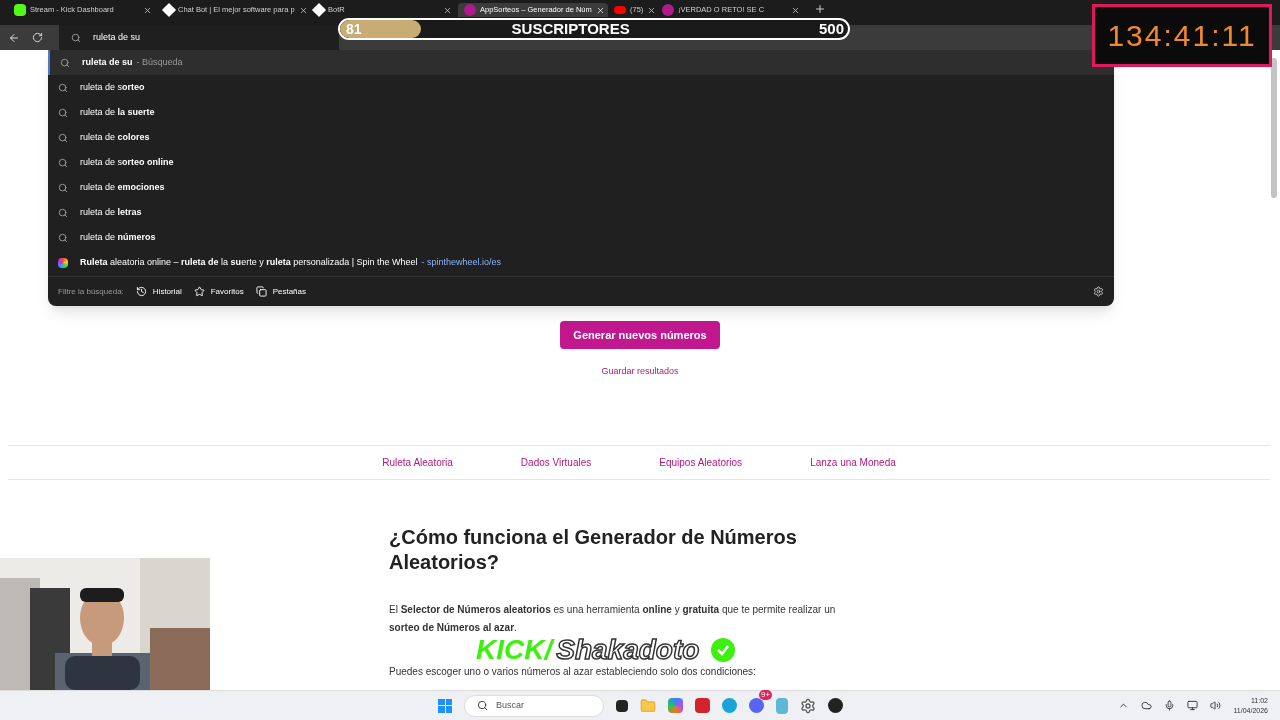 The height and width of the screenshot is (720, 1280). What do you see at coordinates (808, 705) in the screenshot?
I see `settings-icon` at bounding box center [808, 705].